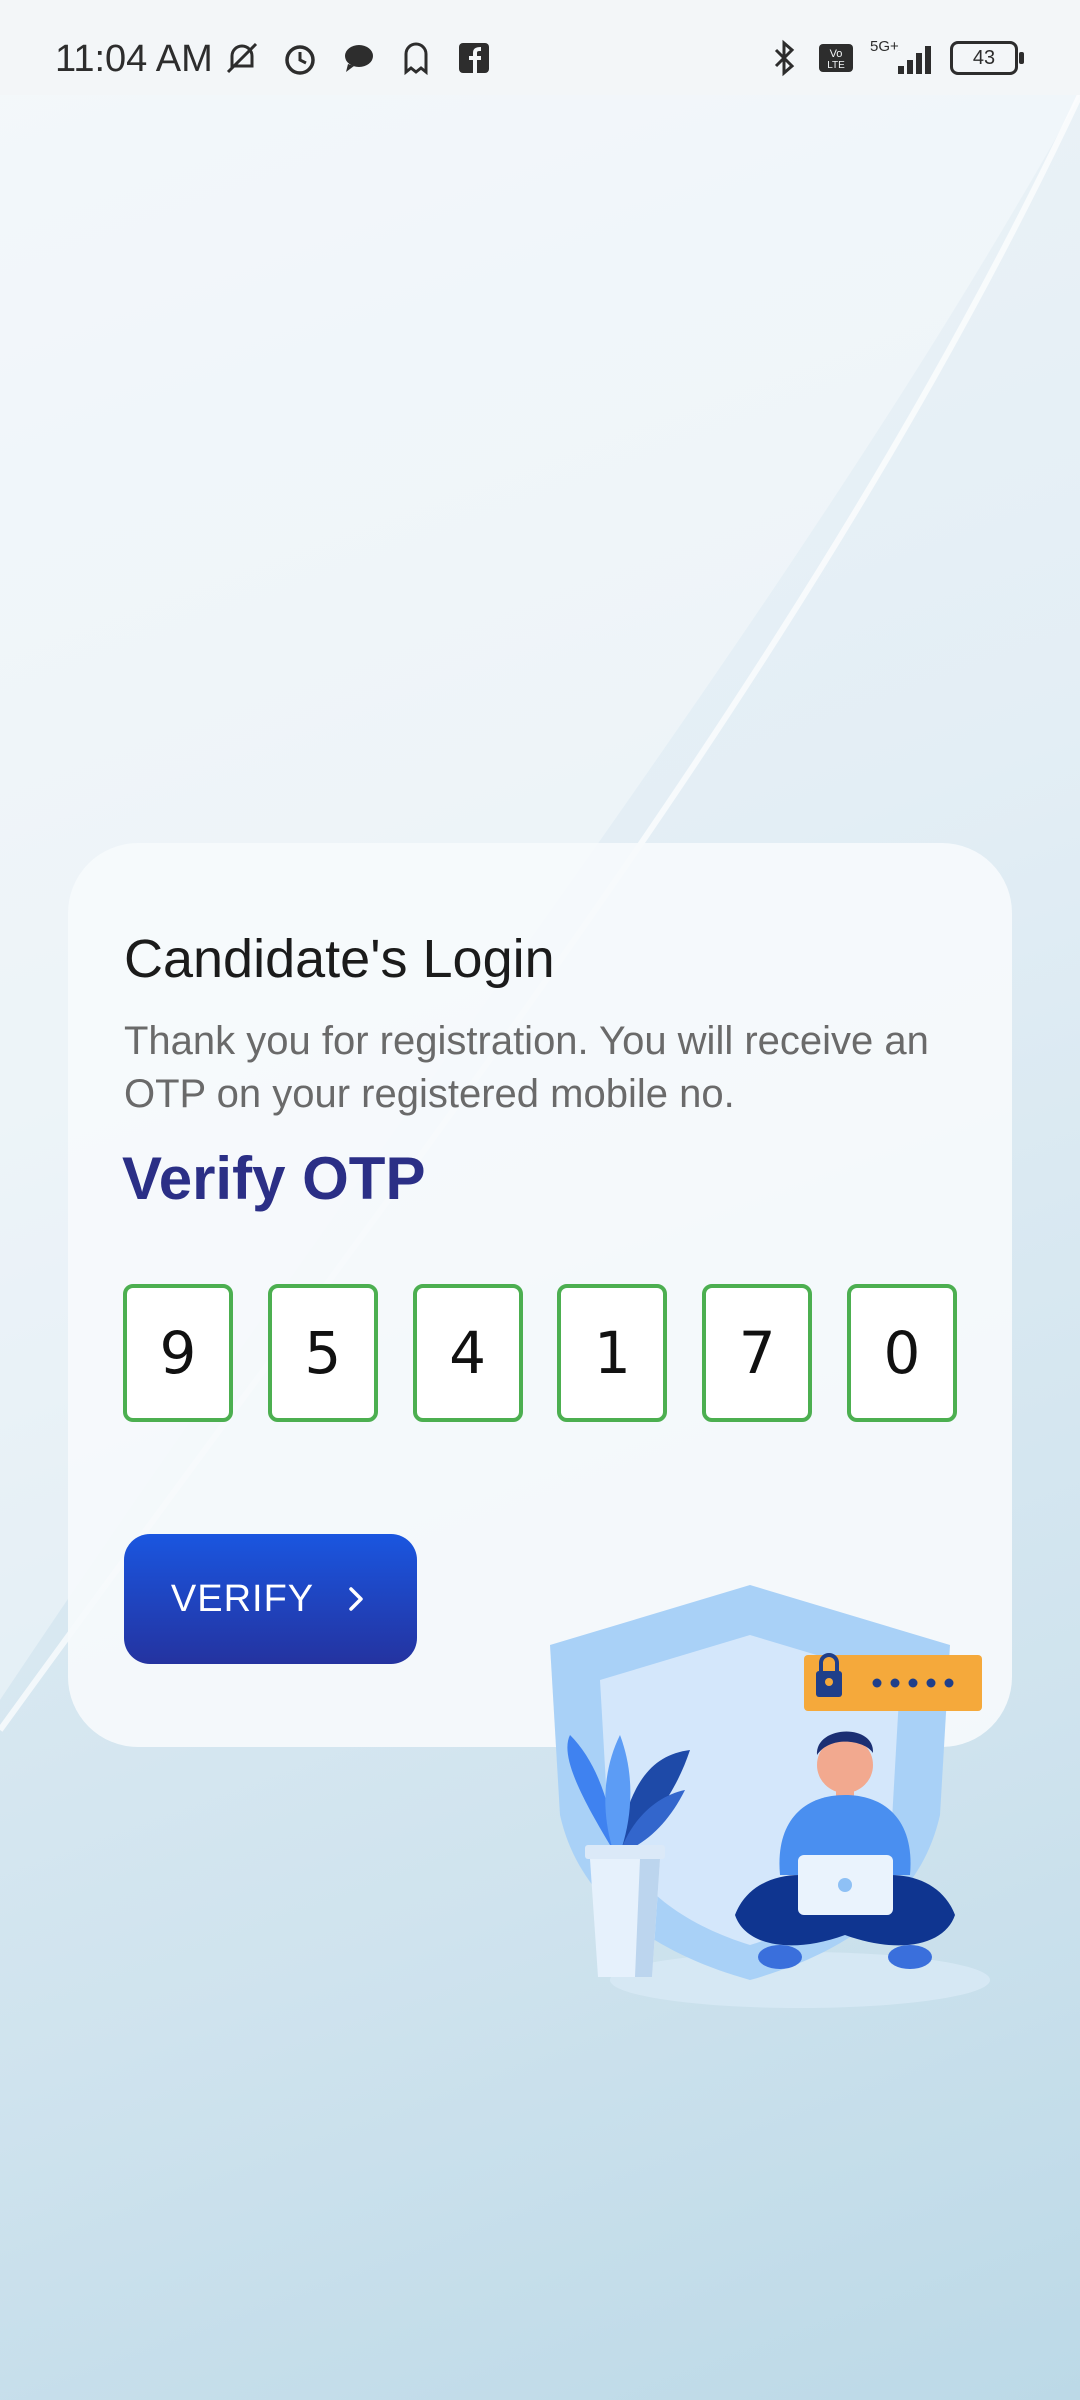  I want to click on status-time: 11:04 AM, so click(134, 59).